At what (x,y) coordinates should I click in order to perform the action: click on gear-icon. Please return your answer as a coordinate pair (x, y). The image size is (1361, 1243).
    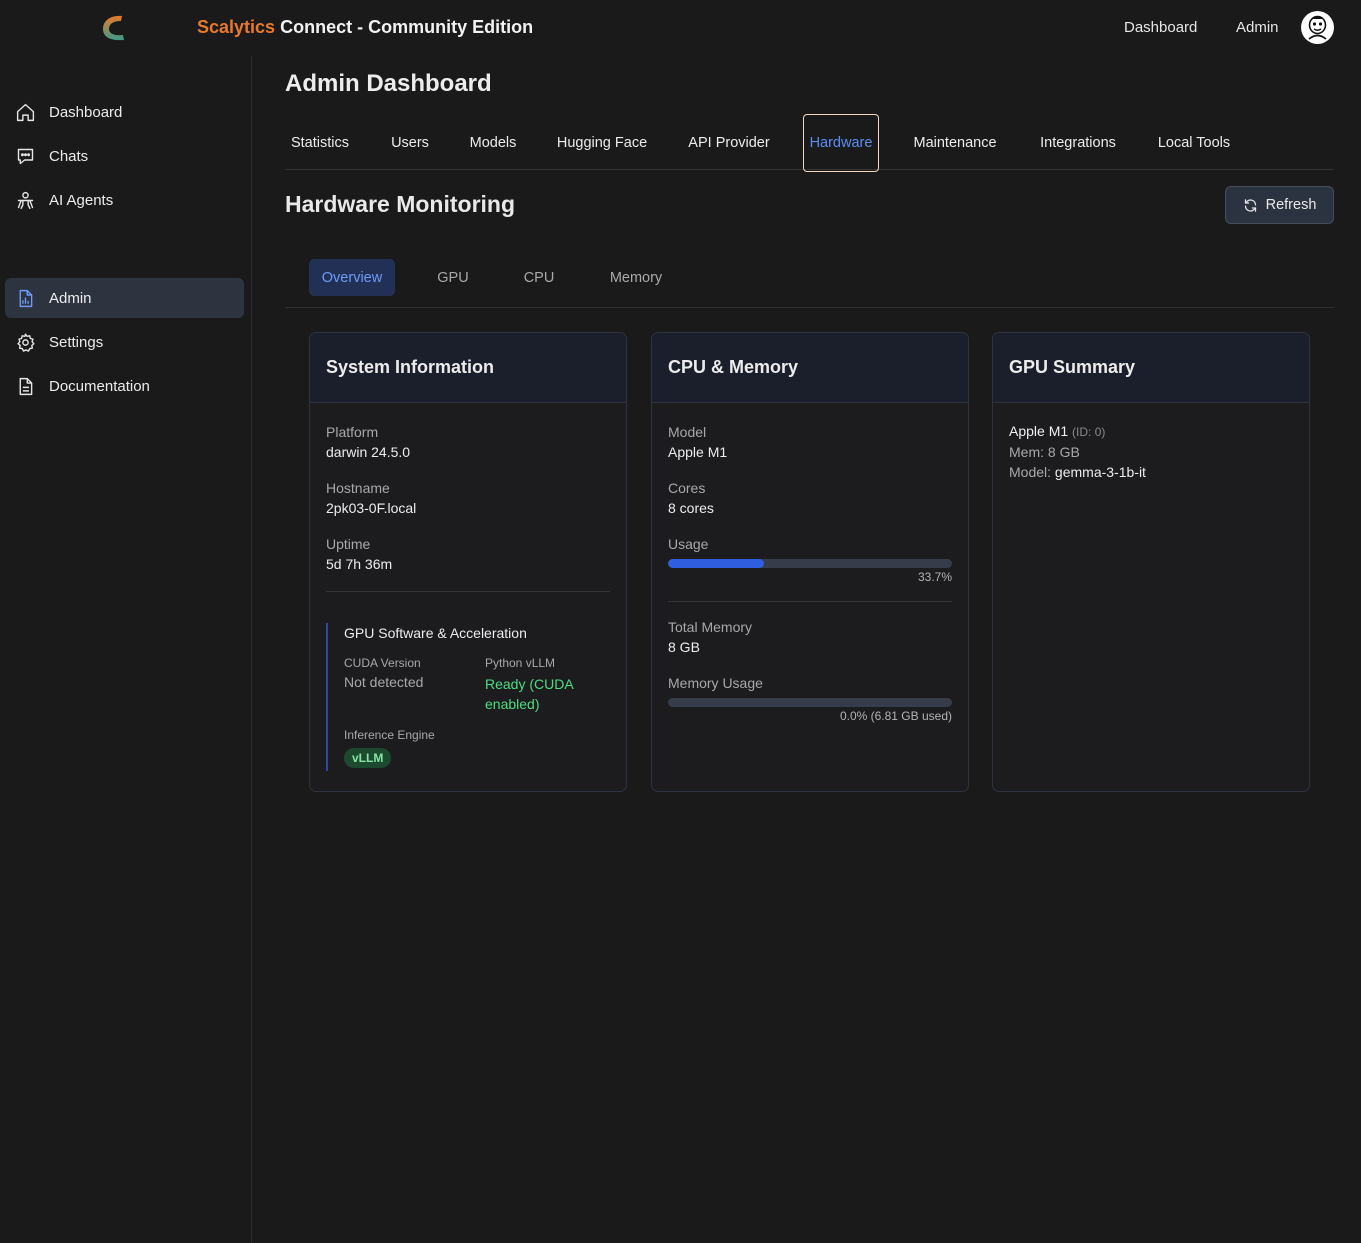
    Looking at the image, I should click on (25, 342).